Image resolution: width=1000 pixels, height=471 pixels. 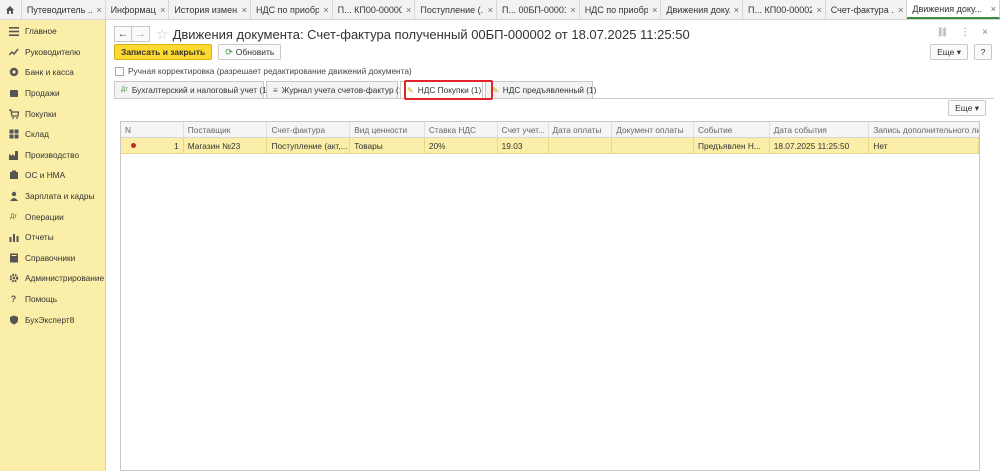 I want to click on column-header: Счет-фактура, so click(x=309, y=129).